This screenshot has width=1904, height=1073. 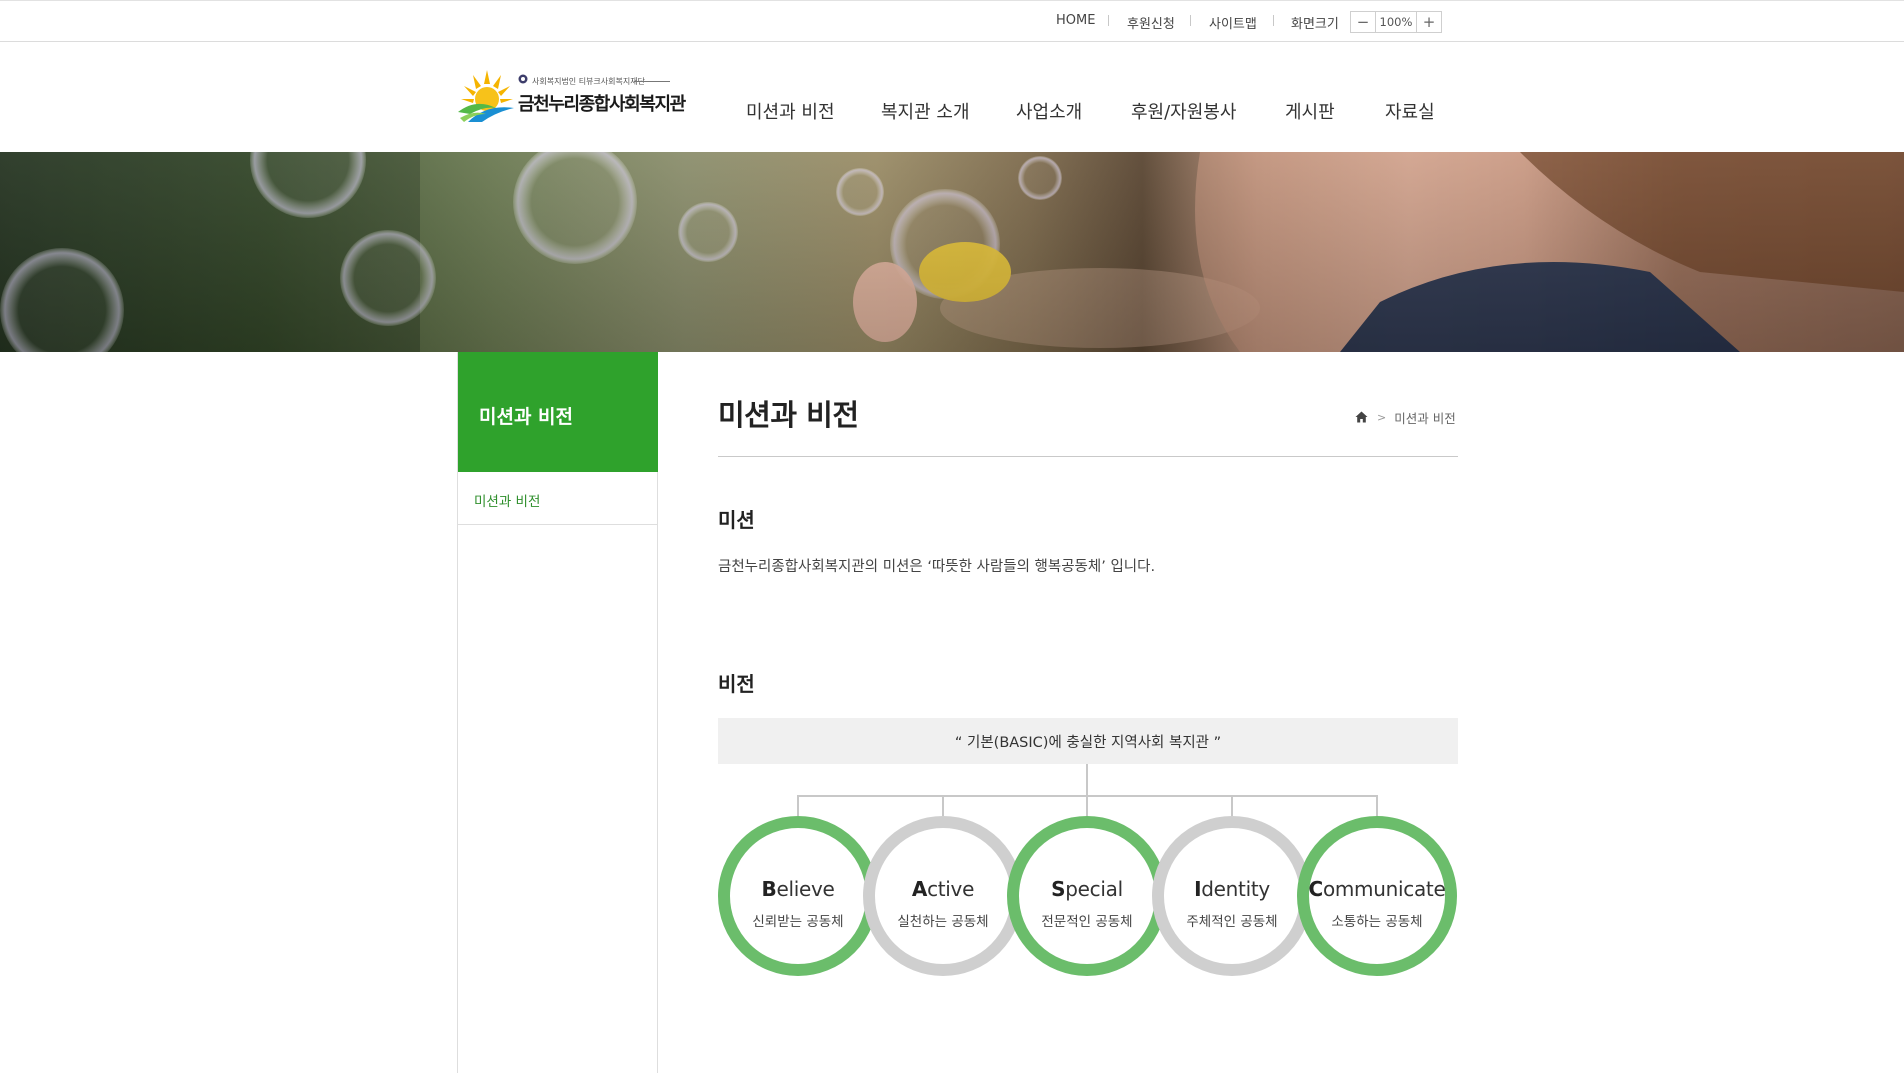 What do you see at coordinates (1410, 111) in the screenshot?
I see `gnb-archive: 자료실` at bounding box center [1410, 111].